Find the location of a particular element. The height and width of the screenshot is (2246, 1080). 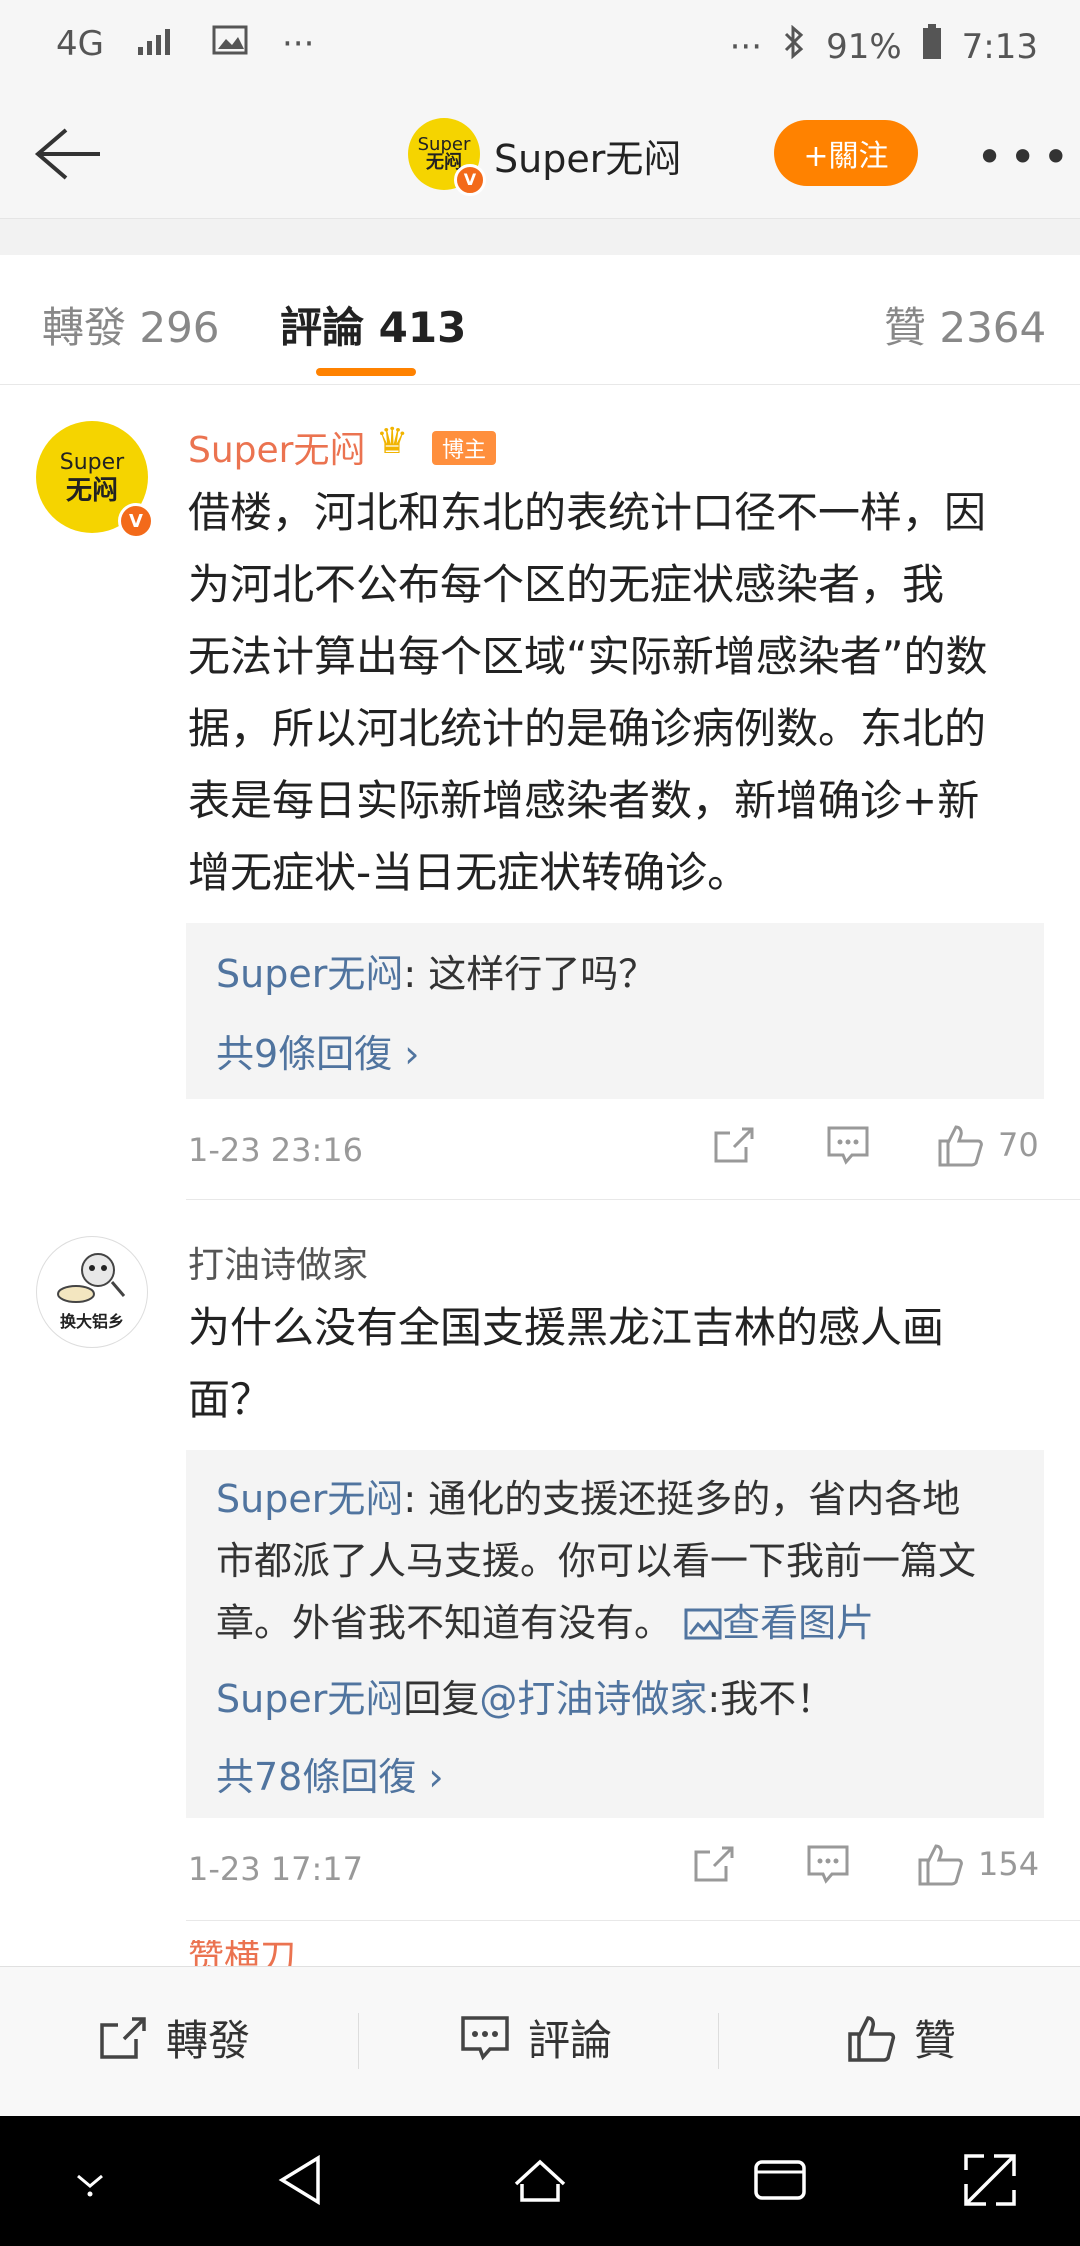

back-arrow-icon is located at coordinates (67, 154).